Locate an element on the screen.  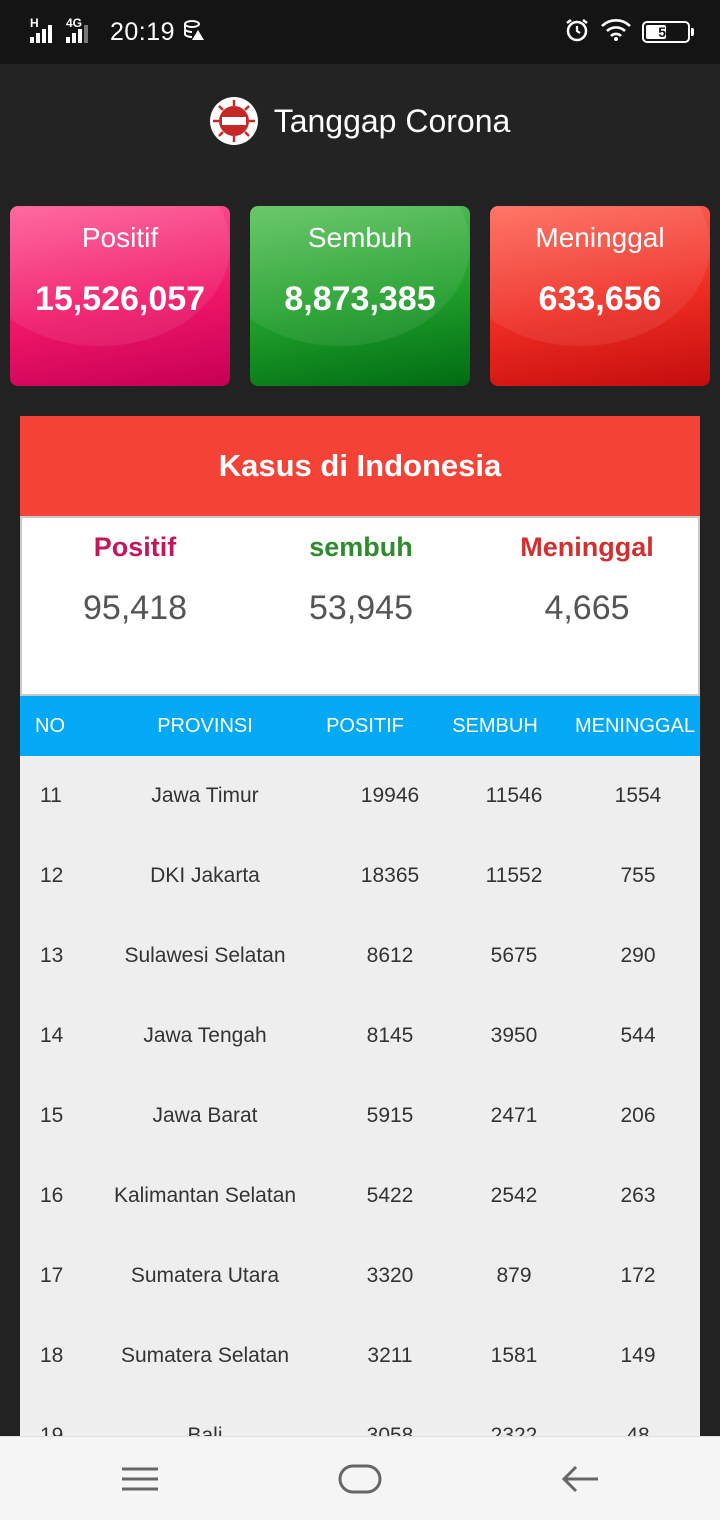
cell-no: 12 is located at coordinates (52, 875).